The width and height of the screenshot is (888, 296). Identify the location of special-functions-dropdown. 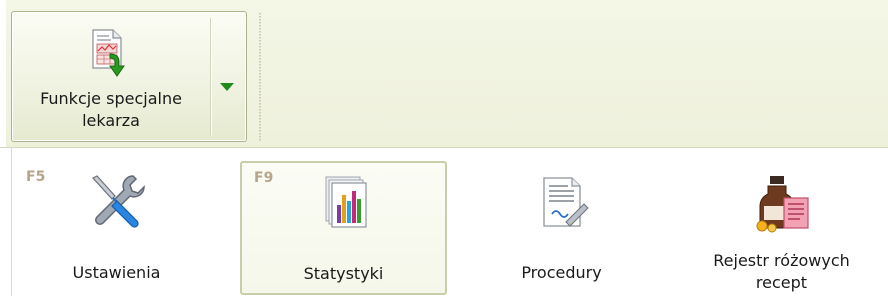
(228, 76).